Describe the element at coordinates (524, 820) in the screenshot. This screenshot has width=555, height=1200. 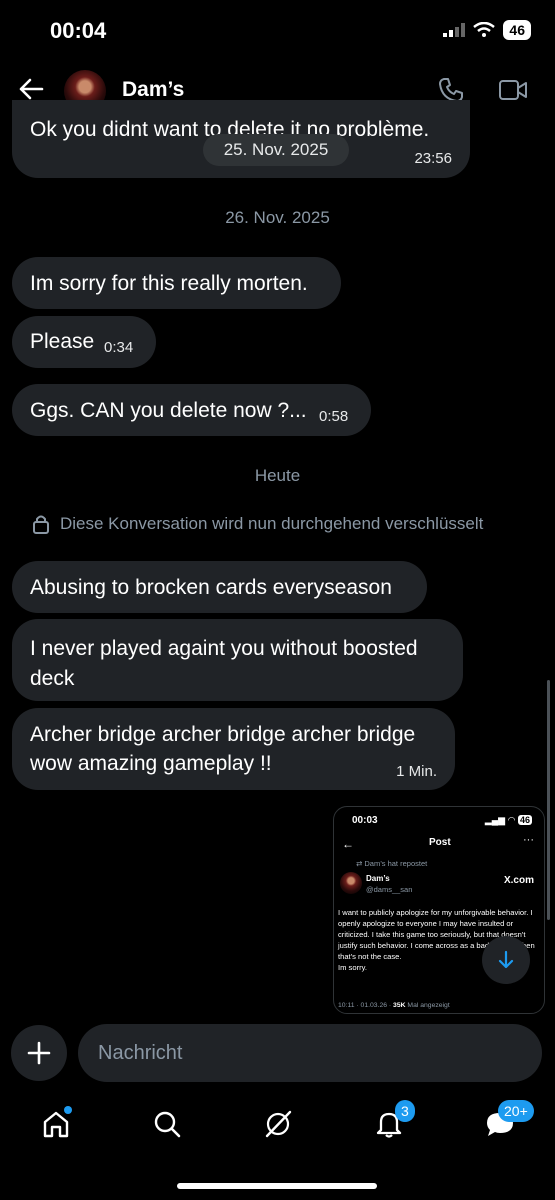
I see `attachment-battery: 46` at that location.